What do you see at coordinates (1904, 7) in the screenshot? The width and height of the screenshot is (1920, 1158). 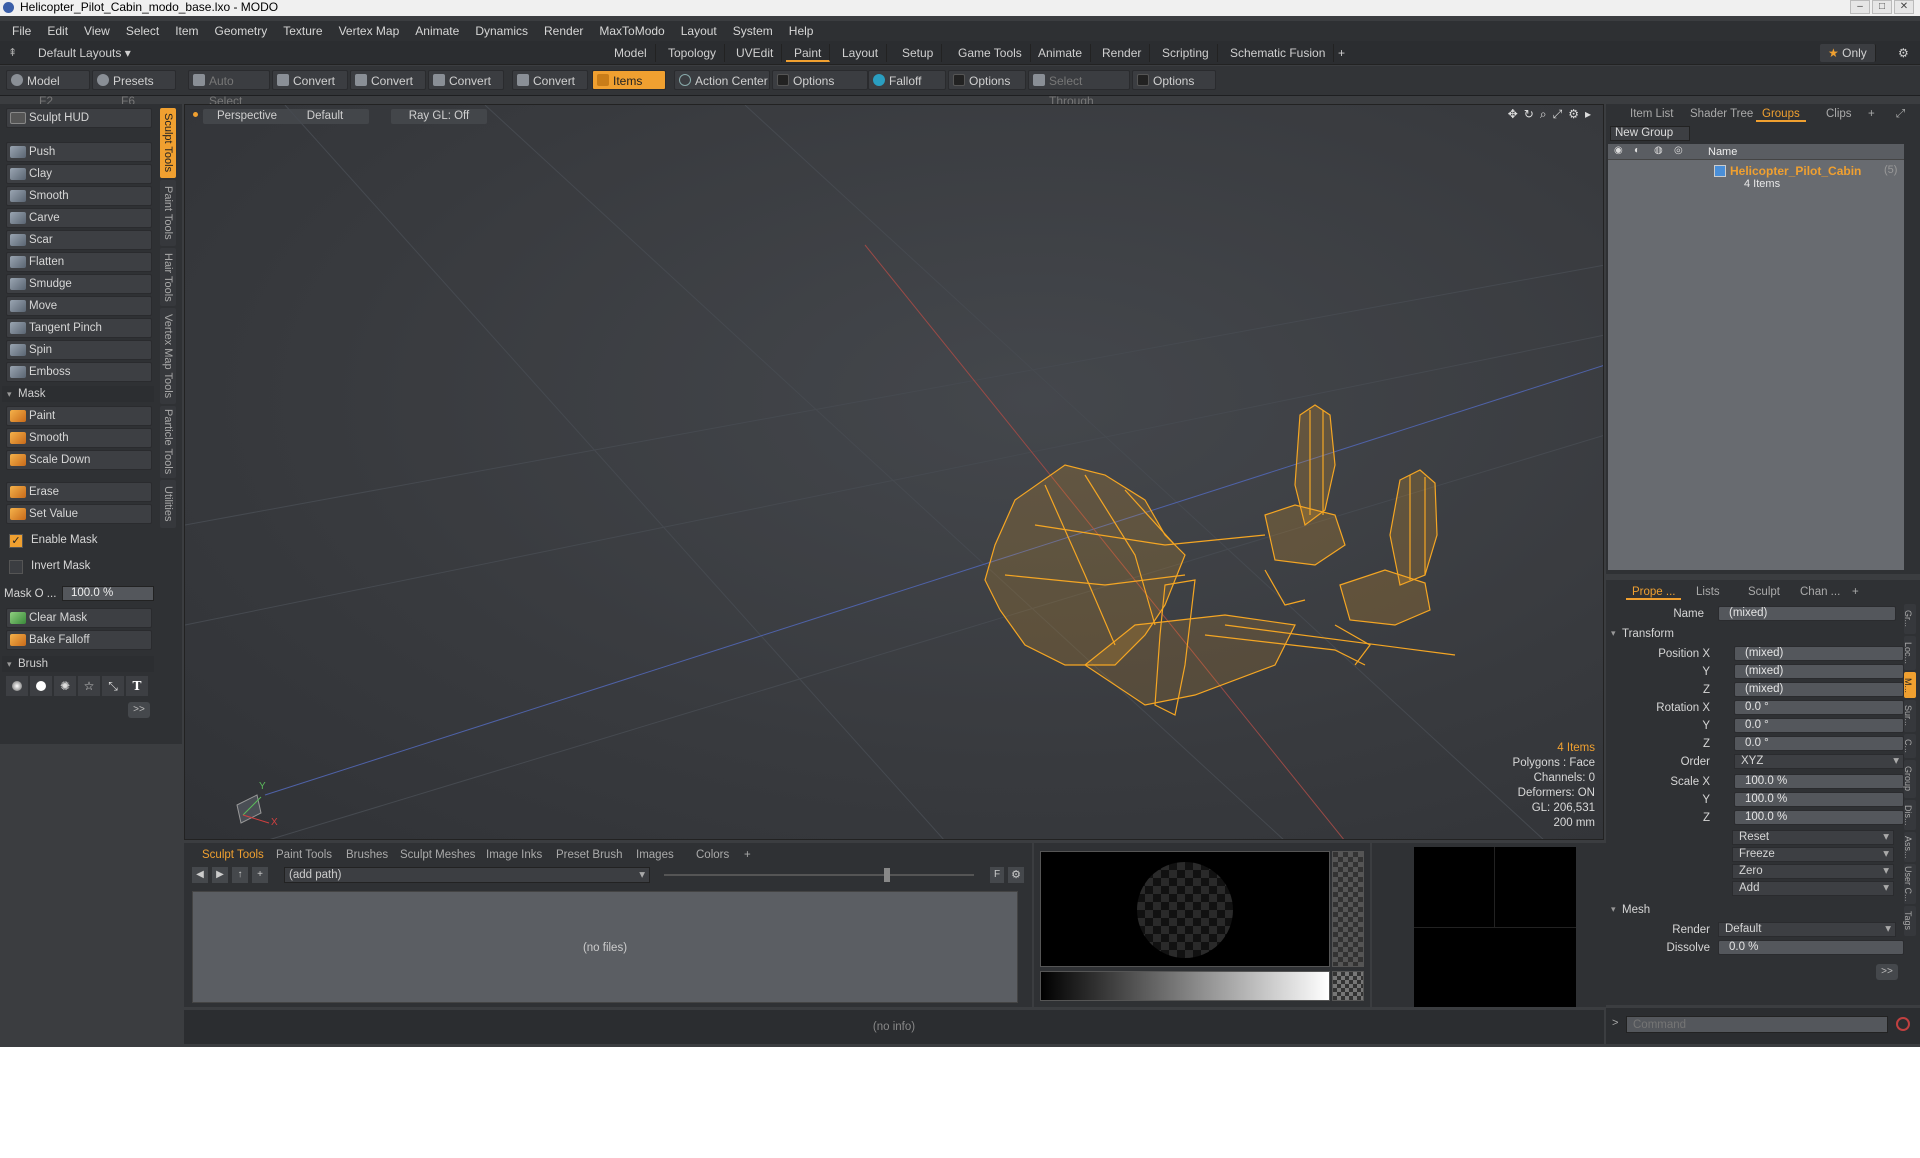 I see `close-button: ✕` at bounding box center [1904, 7].